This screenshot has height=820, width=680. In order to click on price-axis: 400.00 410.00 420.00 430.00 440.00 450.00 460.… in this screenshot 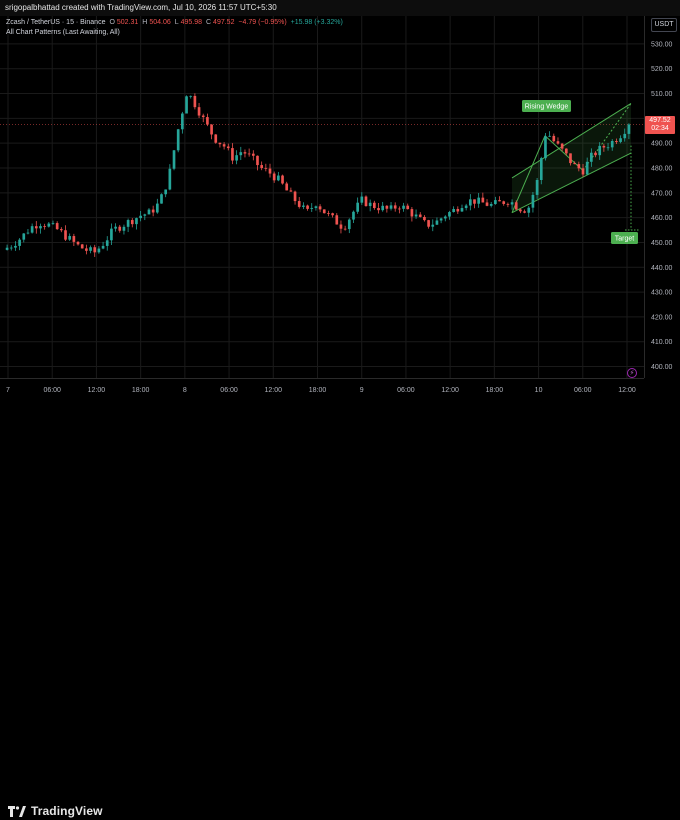, I will do `click(662, 197)`.